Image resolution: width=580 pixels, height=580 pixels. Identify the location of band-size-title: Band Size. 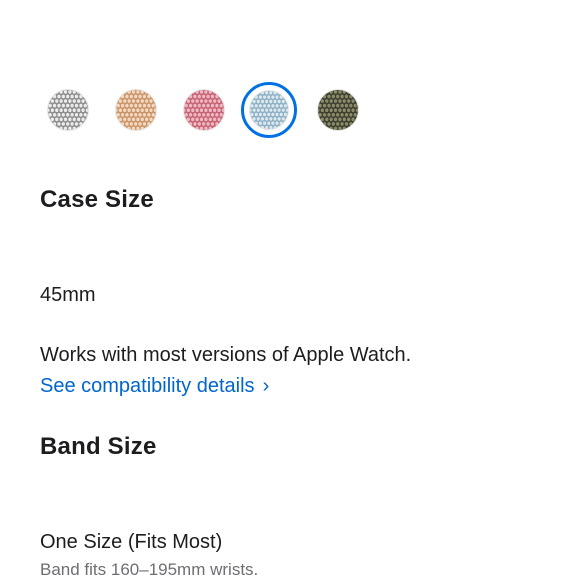
(98, 446).